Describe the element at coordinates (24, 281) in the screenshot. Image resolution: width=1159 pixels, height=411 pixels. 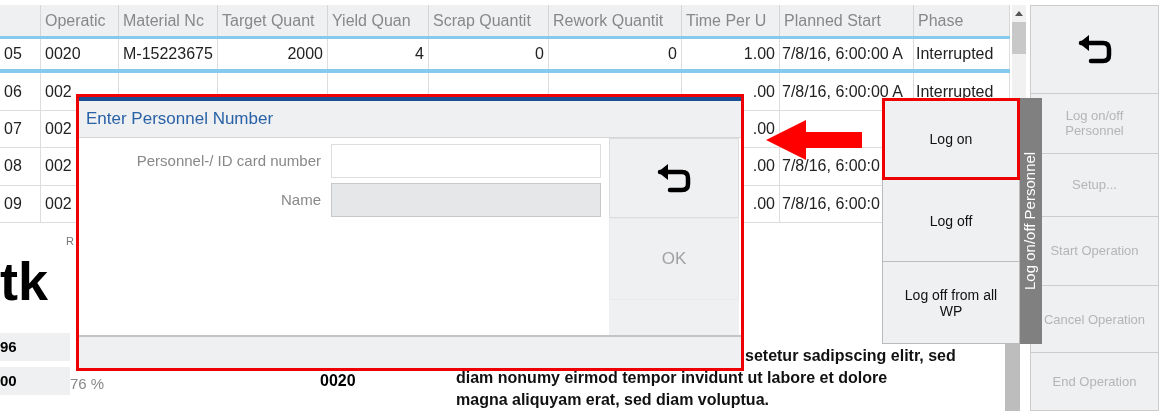
I see `report-heading: tk` at that location.